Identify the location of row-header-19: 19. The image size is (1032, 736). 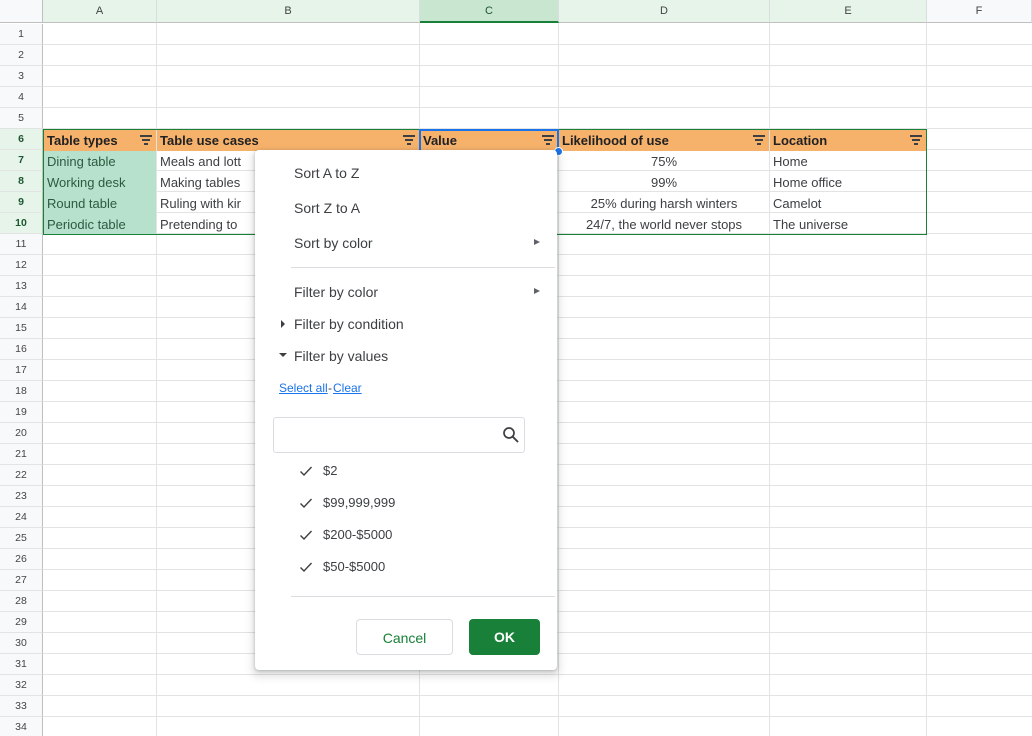
(21, 412).